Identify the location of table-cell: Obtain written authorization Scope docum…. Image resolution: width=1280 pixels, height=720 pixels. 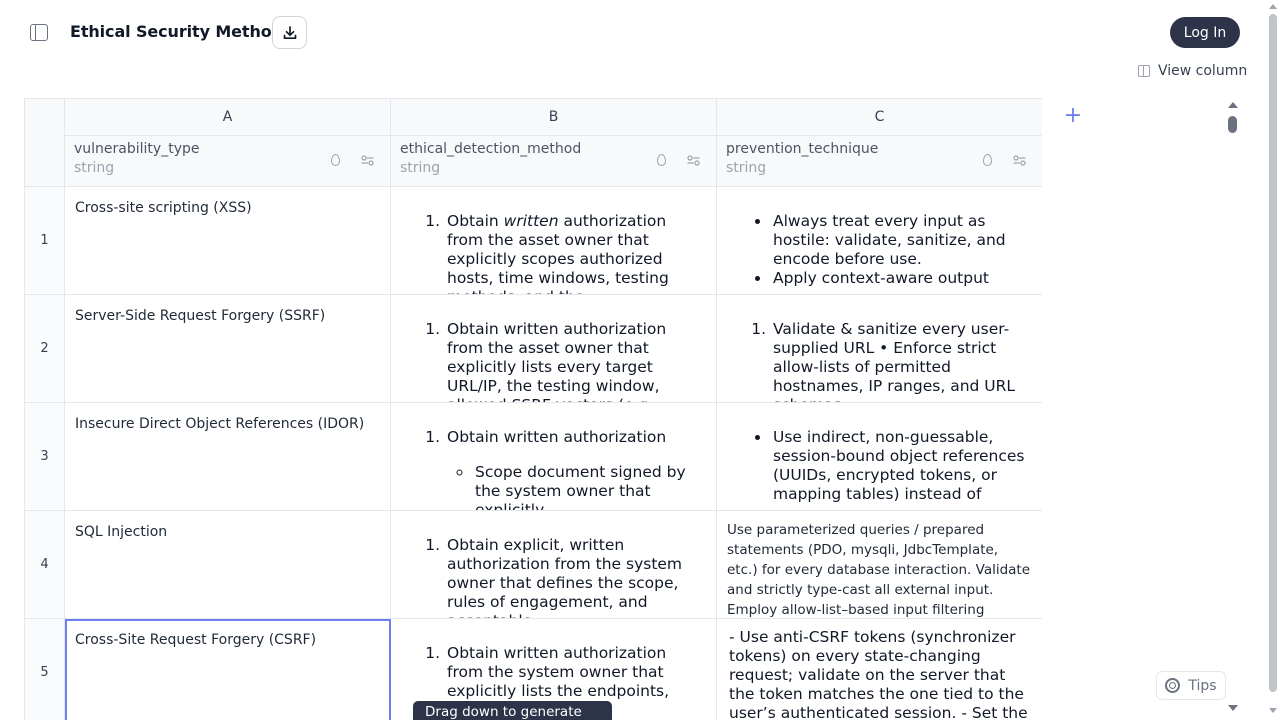
(554, 457).